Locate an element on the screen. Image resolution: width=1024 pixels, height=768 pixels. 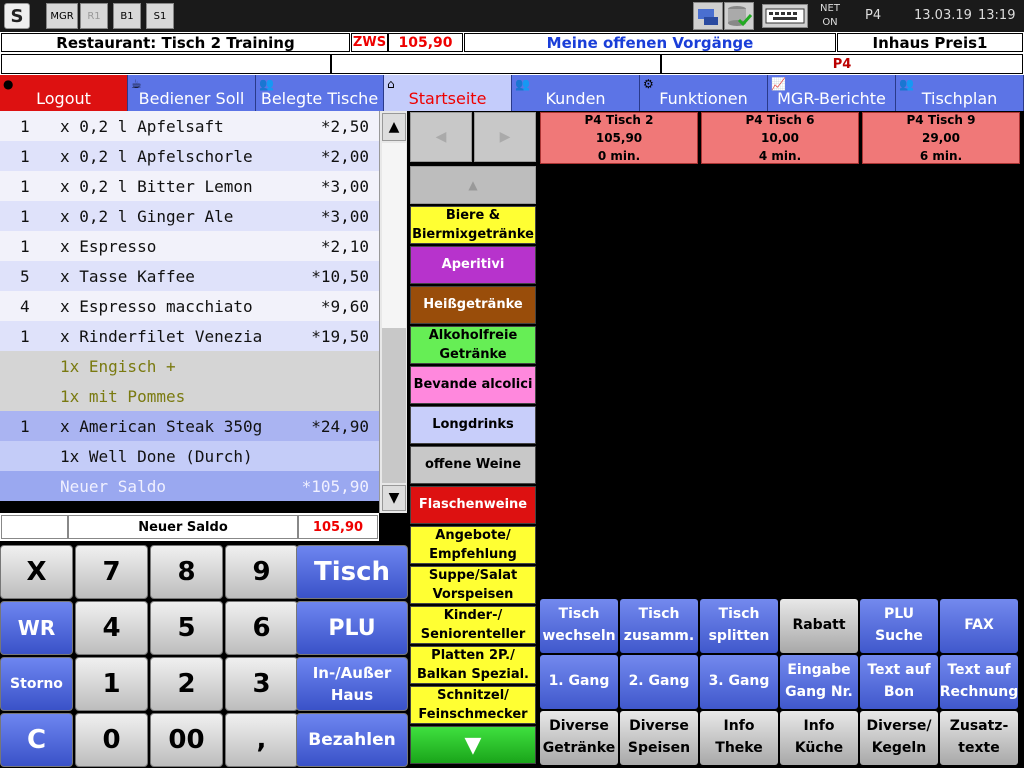
category-bevande: Bevande alcolici is located at coordinates (473, 385).